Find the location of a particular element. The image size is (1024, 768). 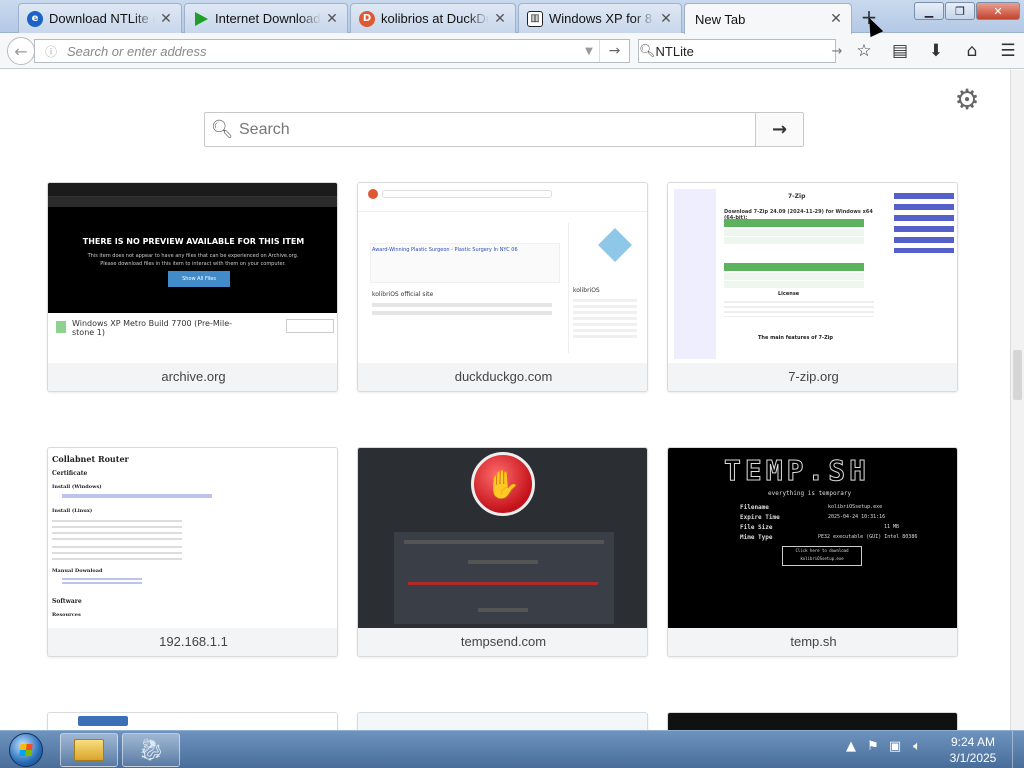

taskbar: 🐉︎ ▲ ⚑ ▣ 🔈︎ 9:24 AM 3/1/2025 is located at coordinates (512, 749).